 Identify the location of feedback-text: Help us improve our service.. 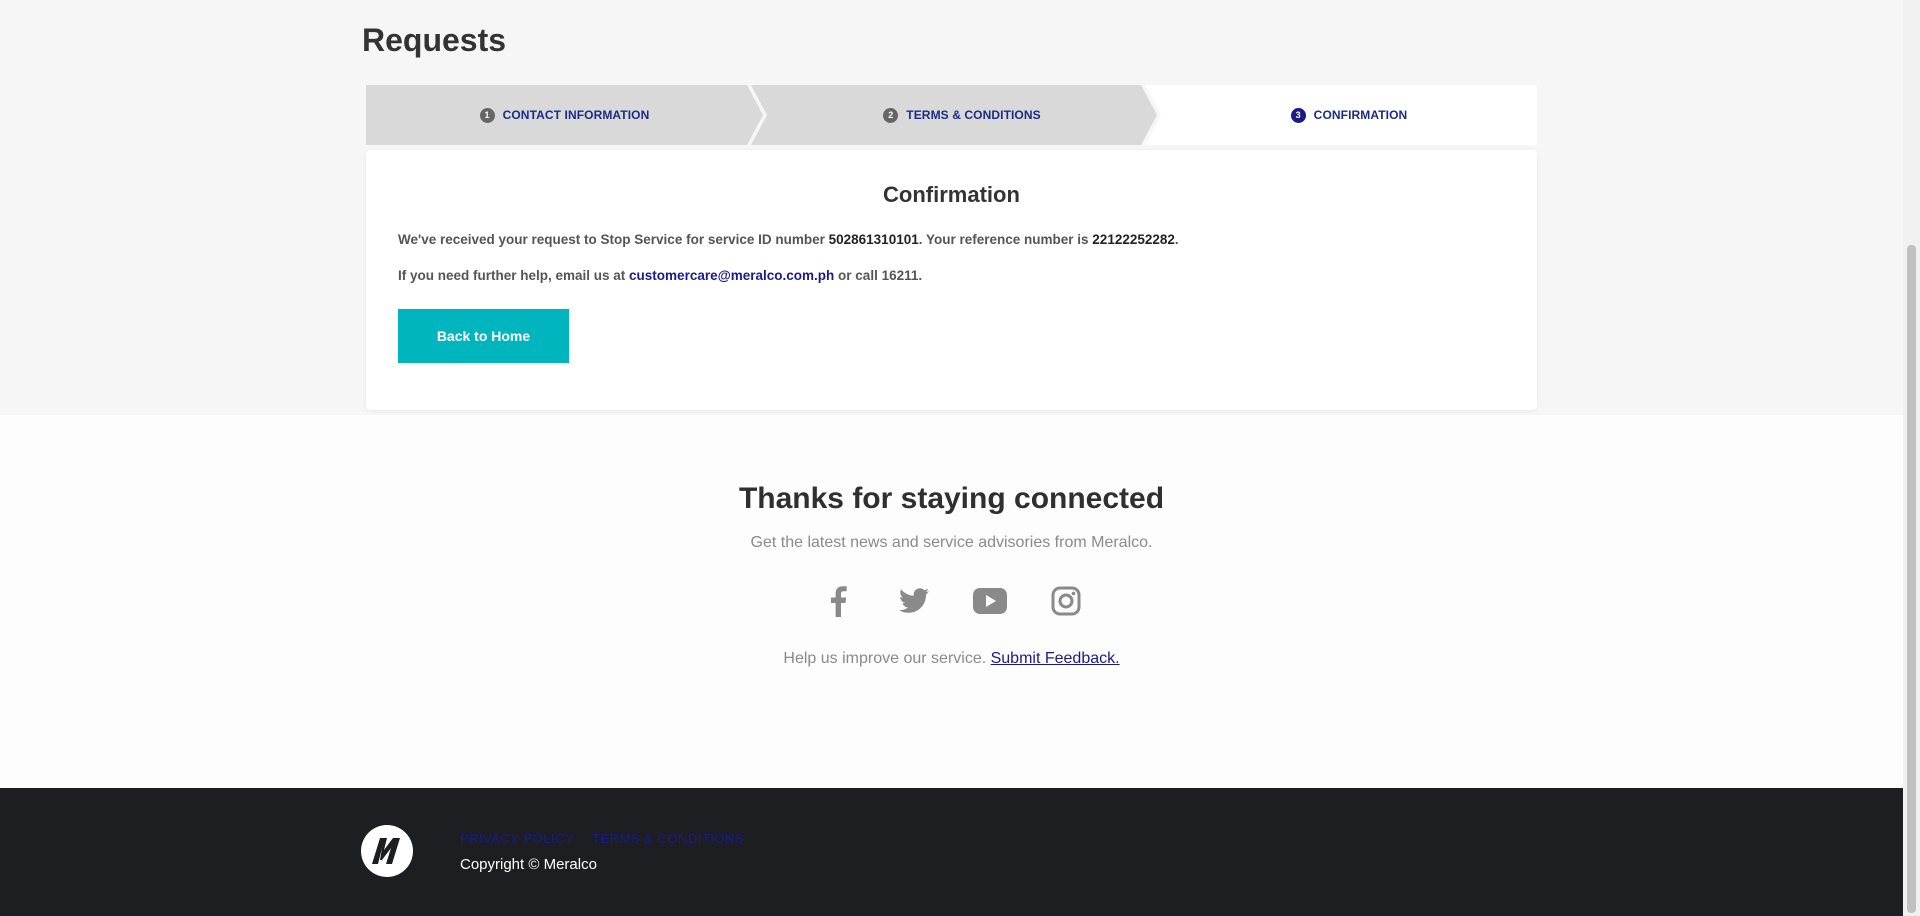
(887, 658).